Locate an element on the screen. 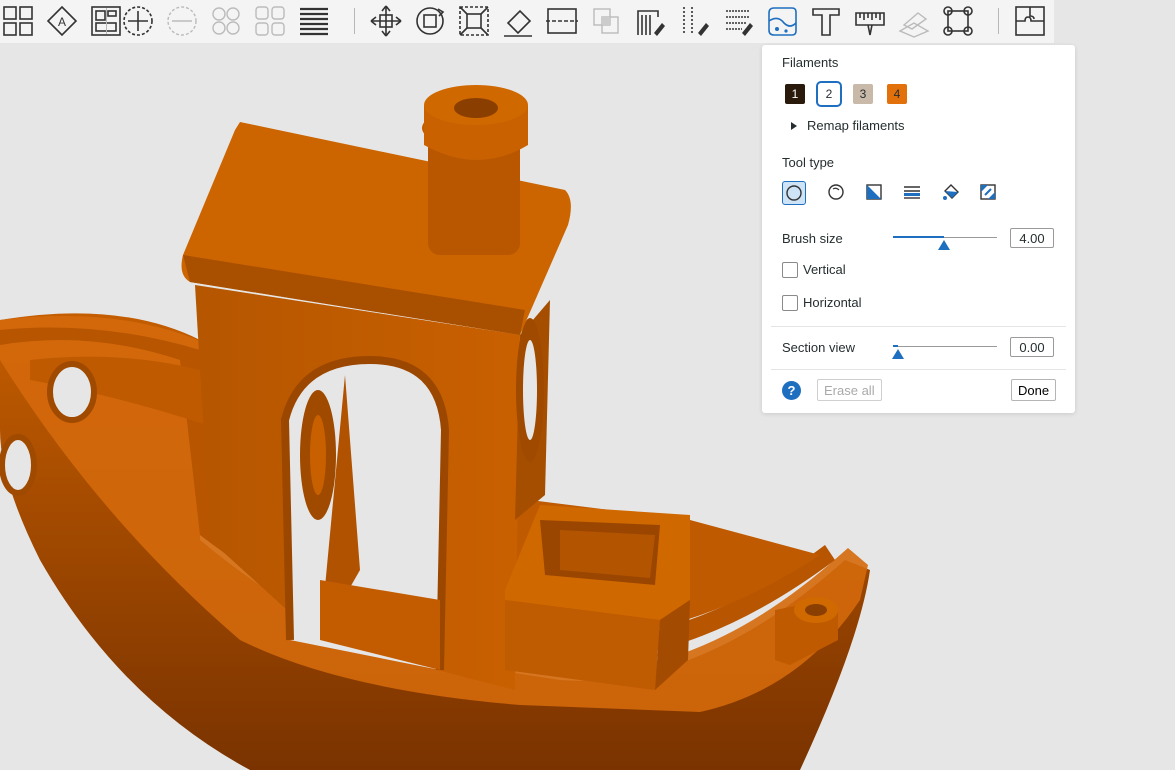  text-icon is located at coordinates (826, 22).